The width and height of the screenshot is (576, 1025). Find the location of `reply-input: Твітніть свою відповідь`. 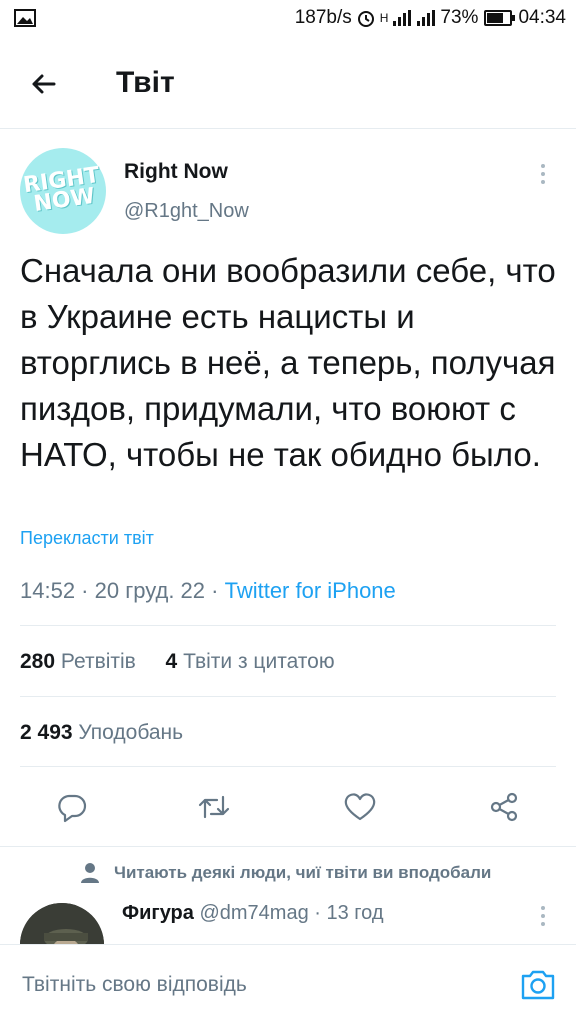

reply-input: Твітніть свою відповідь is located at coordinates (134, 985).